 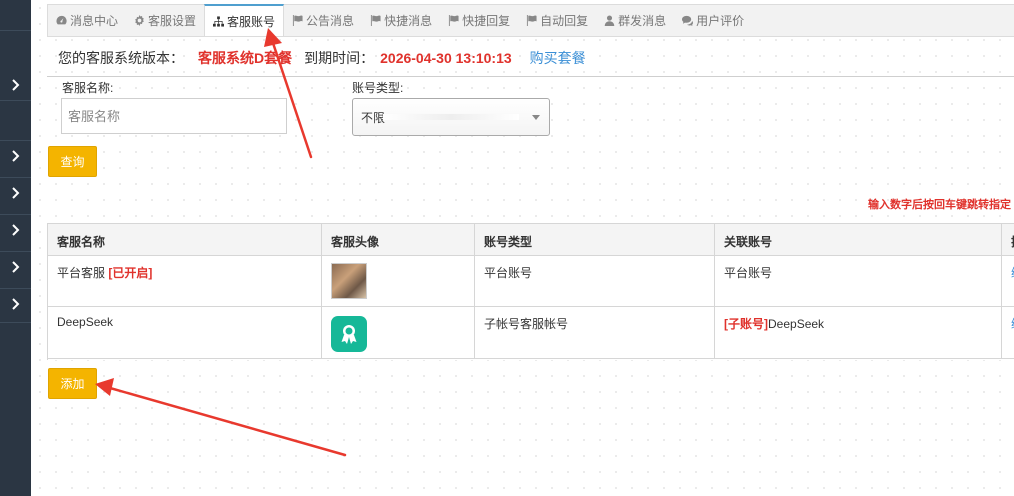 What do you see at coordinates (81, 273) in the screenshot?
I see `cs-name: 平台客服` at bounding box center [81, 273].